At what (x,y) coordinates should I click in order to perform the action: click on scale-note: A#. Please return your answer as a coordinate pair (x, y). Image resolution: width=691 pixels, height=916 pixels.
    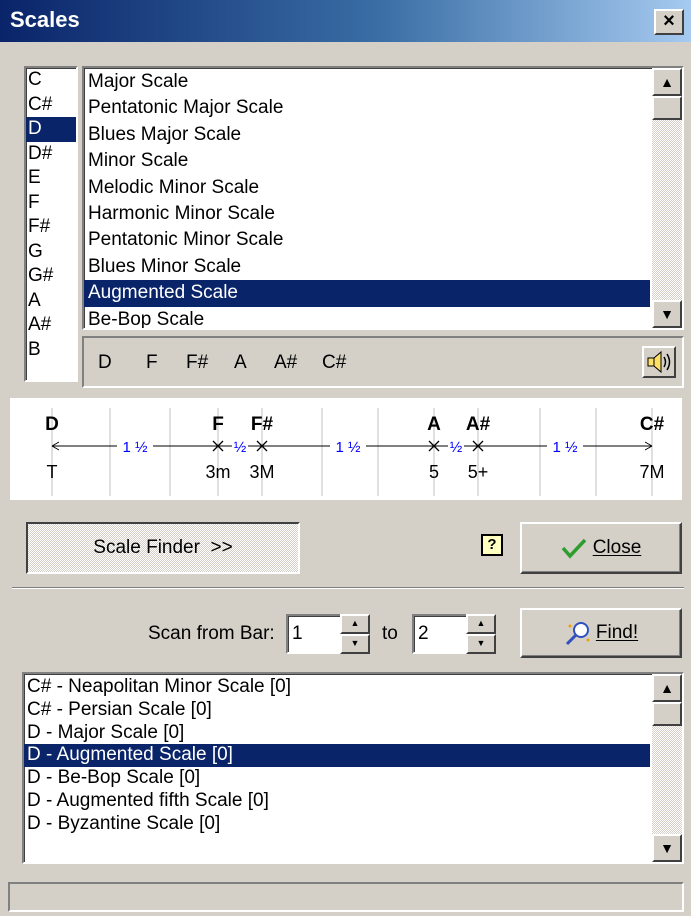
    Looking at the image, I should click on (286, 362).